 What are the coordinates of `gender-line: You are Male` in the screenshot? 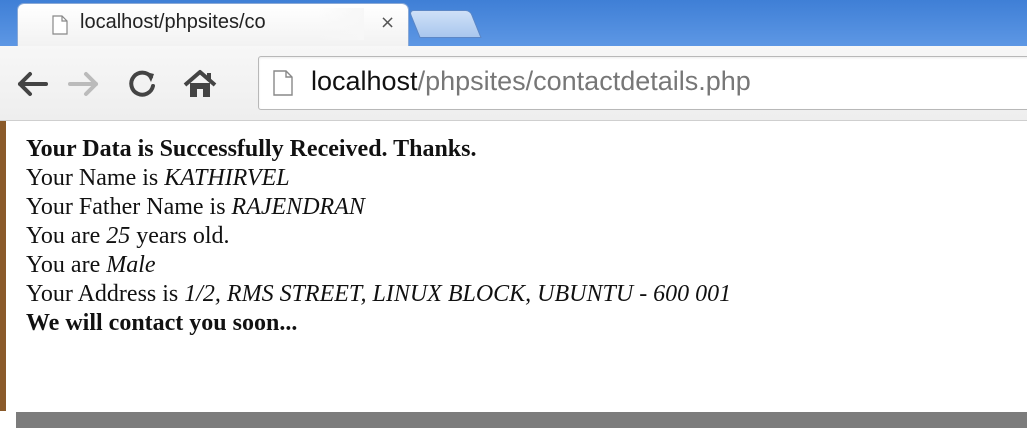 It's located at (378, 265).